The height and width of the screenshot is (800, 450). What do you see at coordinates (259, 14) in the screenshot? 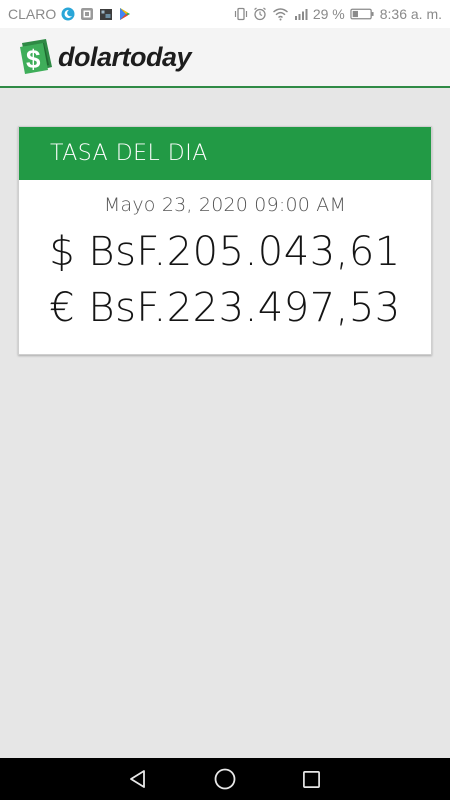
I see `alarm-icon` at bounding box center [259, 14].